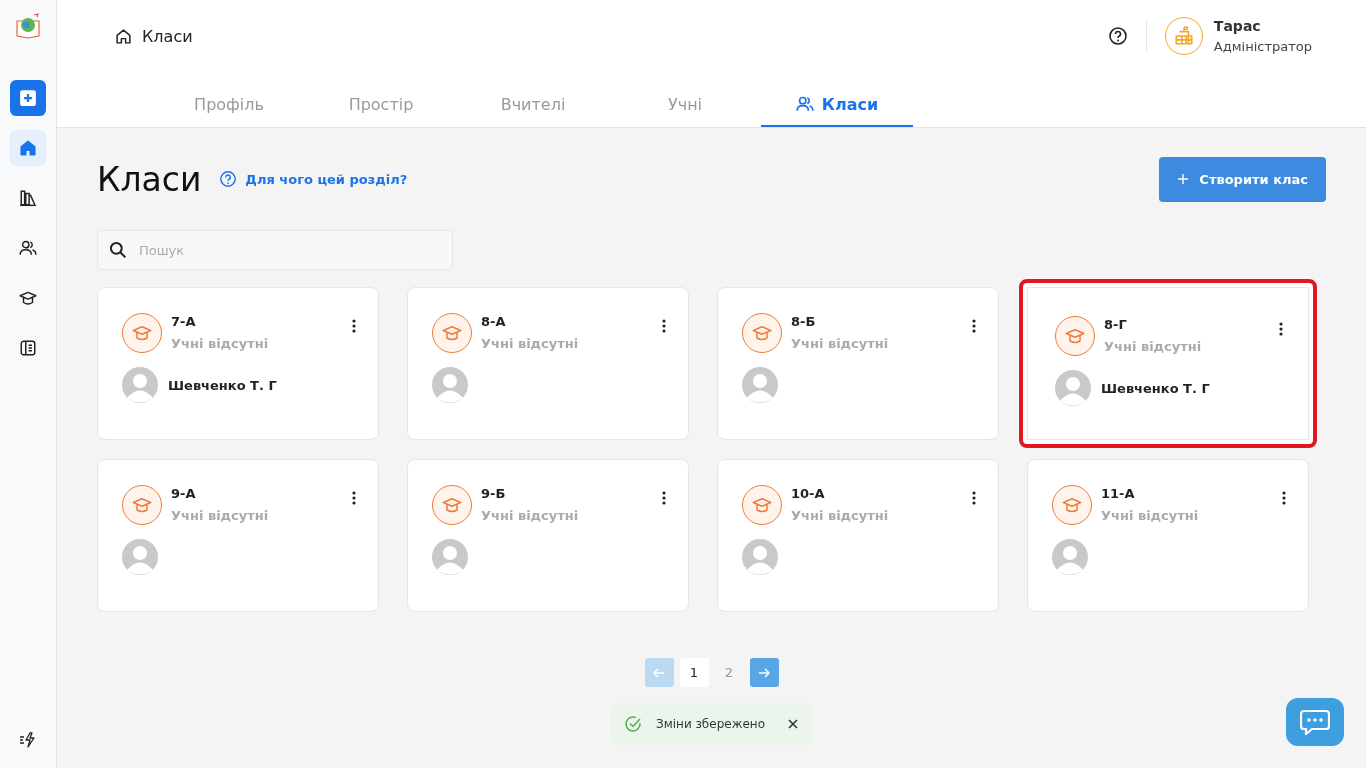 The height and width of the screenshot is (768, 1366). I want to click on close-icon, so click(793, 724).